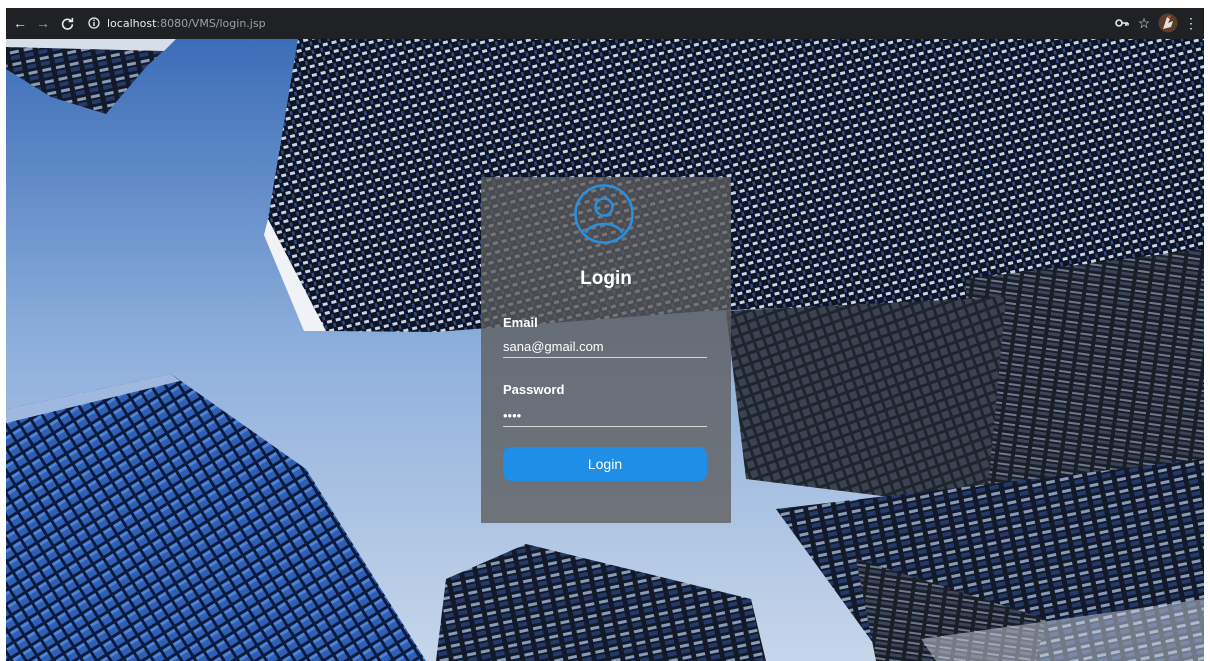 Image resolution: width=1210 pixels, height=661 pixels. What do you see at coordinates (1168, 23) in the screenshot?
I see `profile-avatar-icon` at bounding box center [1168, 23].